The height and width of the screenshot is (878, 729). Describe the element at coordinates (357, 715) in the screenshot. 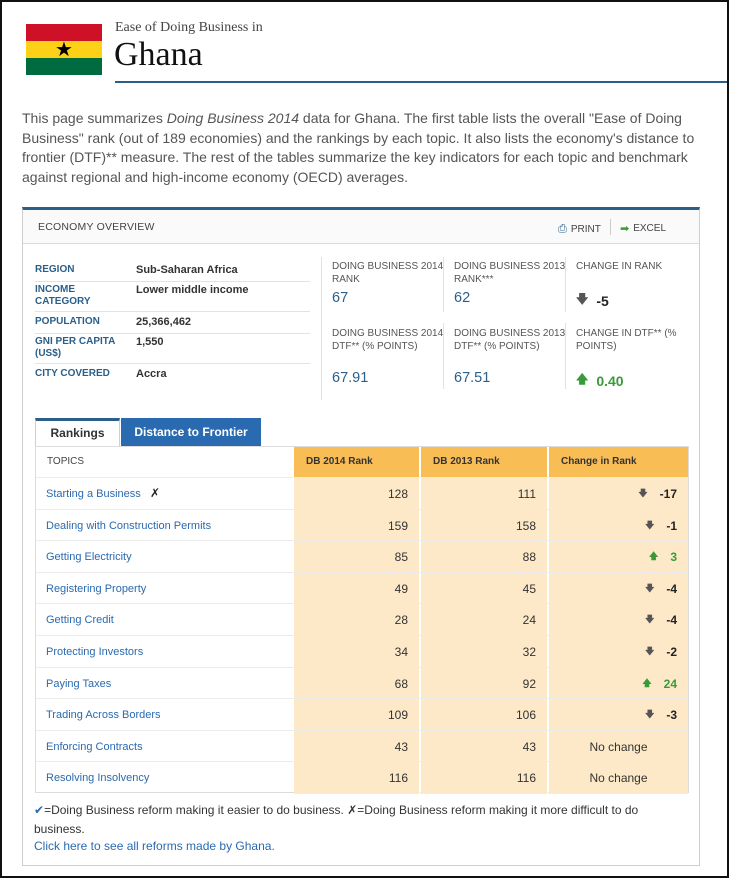

I see `db2014-rank-cell: 109` at that location.